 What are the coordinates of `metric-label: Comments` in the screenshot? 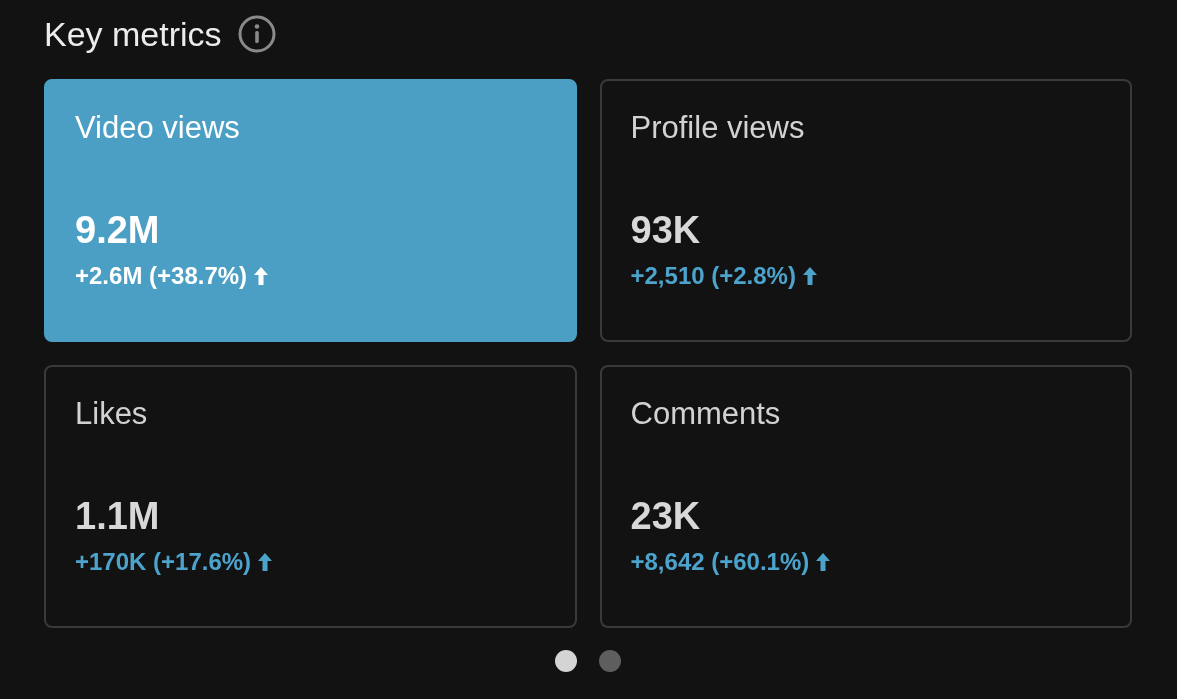 It's located at (706, 413).